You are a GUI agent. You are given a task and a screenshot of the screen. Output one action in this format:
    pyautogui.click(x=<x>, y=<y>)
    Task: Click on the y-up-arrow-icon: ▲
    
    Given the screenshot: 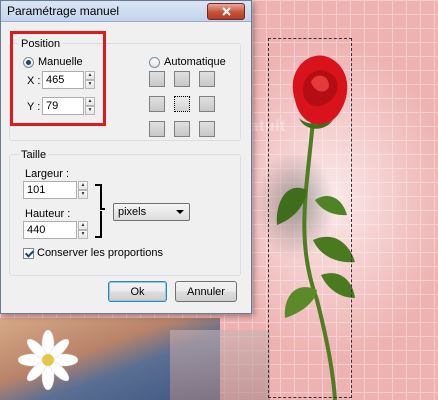 What is the action you would take?
    pyautogui.click(x=90, y=101)
    